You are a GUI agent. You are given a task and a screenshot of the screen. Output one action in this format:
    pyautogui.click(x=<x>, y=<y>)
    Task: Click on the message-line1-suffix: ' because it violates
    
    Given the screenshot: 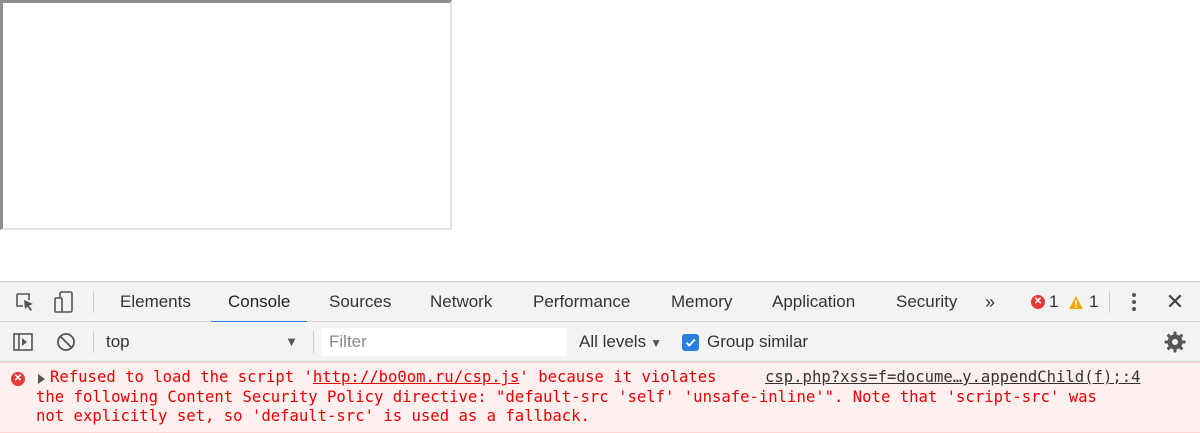 What is the action you would take?
    pyautogui.click(x=618, y=377)
    